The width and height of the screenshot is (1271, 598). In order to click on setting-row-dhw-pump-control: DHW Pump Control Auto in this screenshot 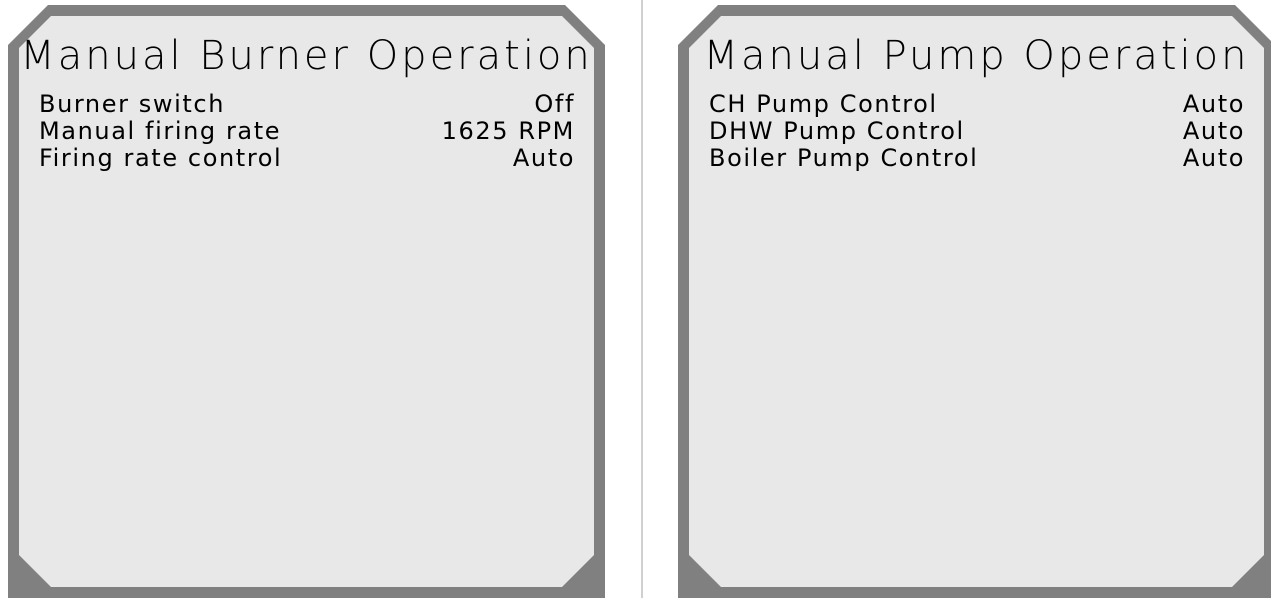, I will do `click(977, 131)`.